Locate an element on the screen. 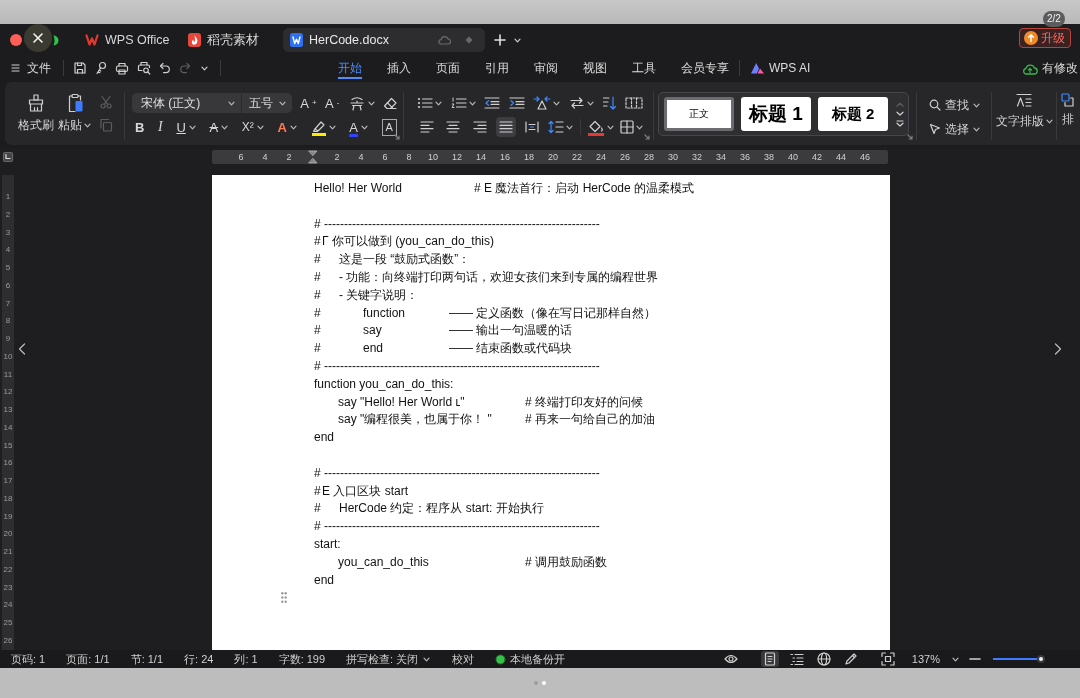  ribbon-tab: 页面 is located at coordinates (448, 68).